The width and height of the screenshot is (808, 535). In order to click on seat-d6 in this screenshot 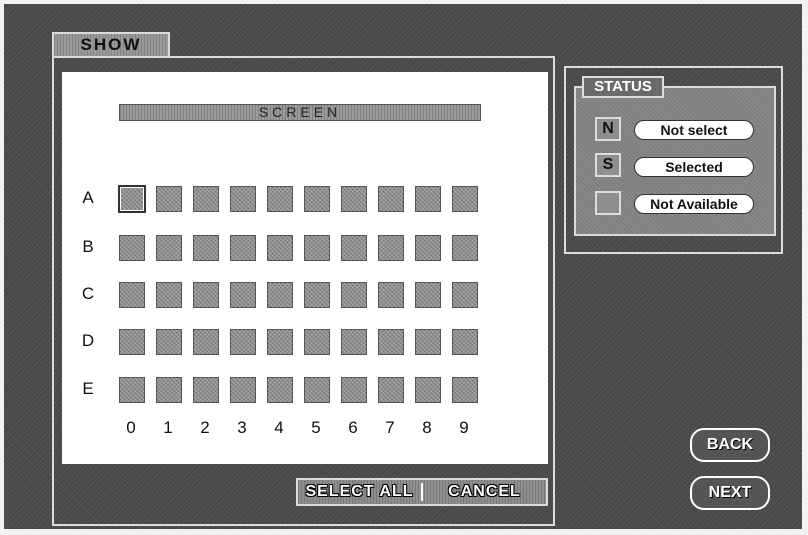, I will do `click(354, 342)`.